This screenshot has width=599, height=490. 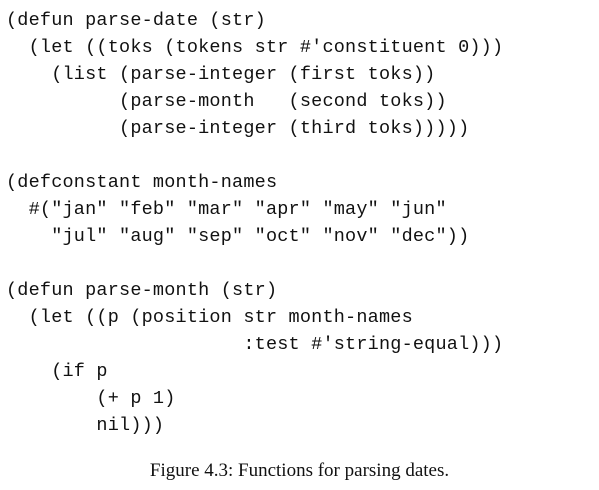 I want to click on code-line-parse-integer-third: (parse-integer (third toks))))), so click(x=238, y=128).